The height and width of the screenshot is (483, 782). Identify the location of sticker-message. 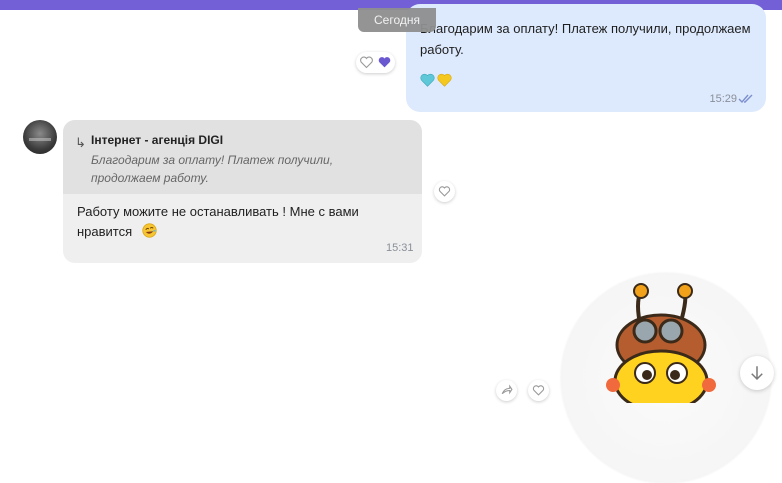
(666, 378).